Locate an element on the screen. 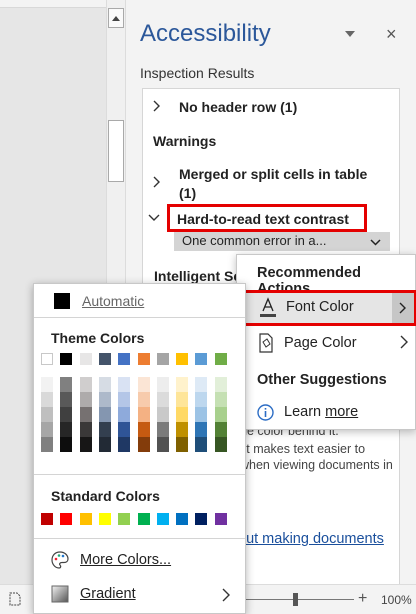 The image size is (416, 614). scroll-up-button is located at coordinates (116, 18).